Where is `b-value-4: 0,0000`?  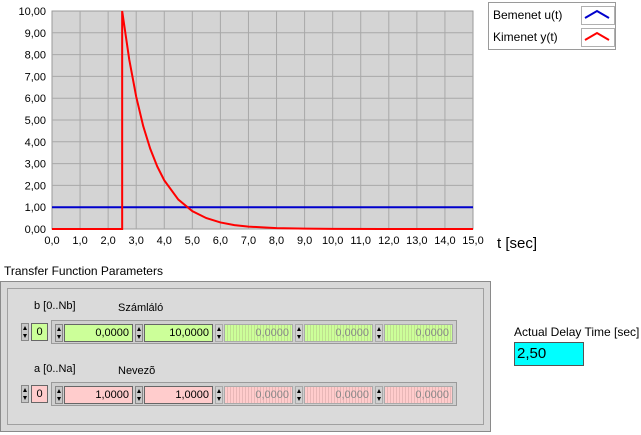 b-value-4: 0,0000 is located at coordinates (418, 333).